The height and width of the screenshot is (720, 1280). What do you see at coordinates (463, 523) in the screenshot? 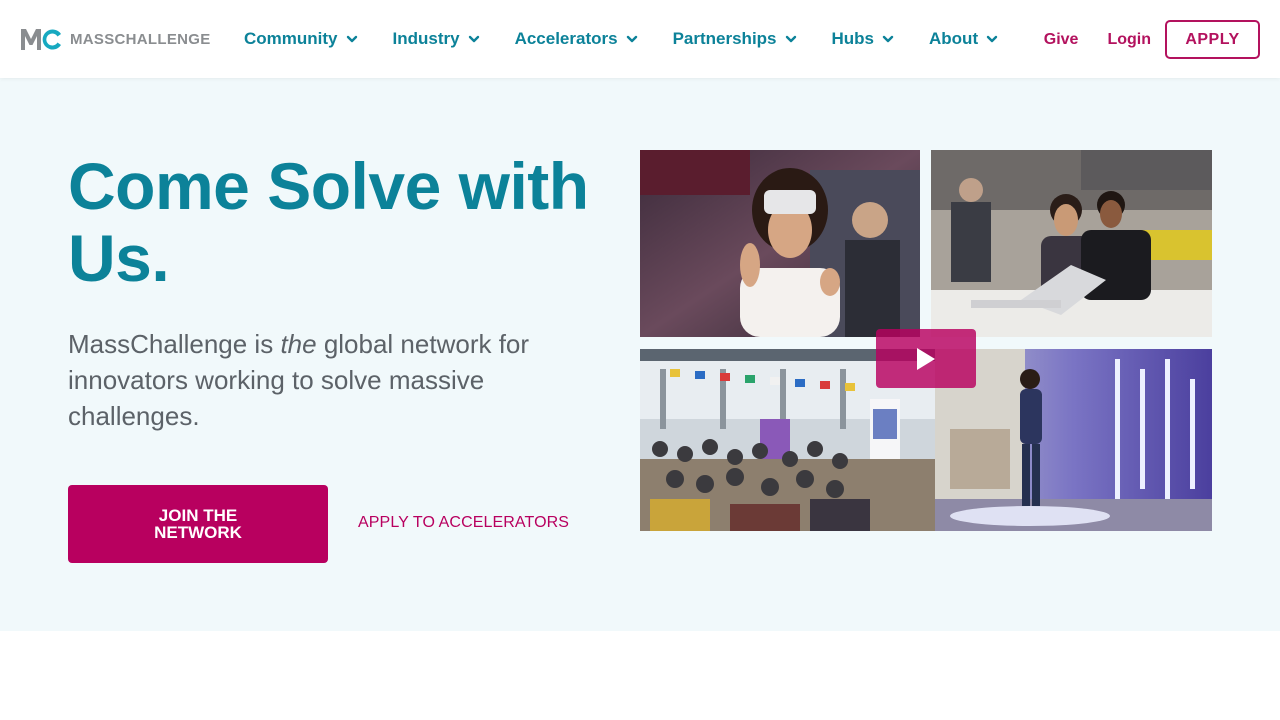
I see `apply-accelerators-link: APPLY TO ACCELERATORS` at bounding box center [463, 523].